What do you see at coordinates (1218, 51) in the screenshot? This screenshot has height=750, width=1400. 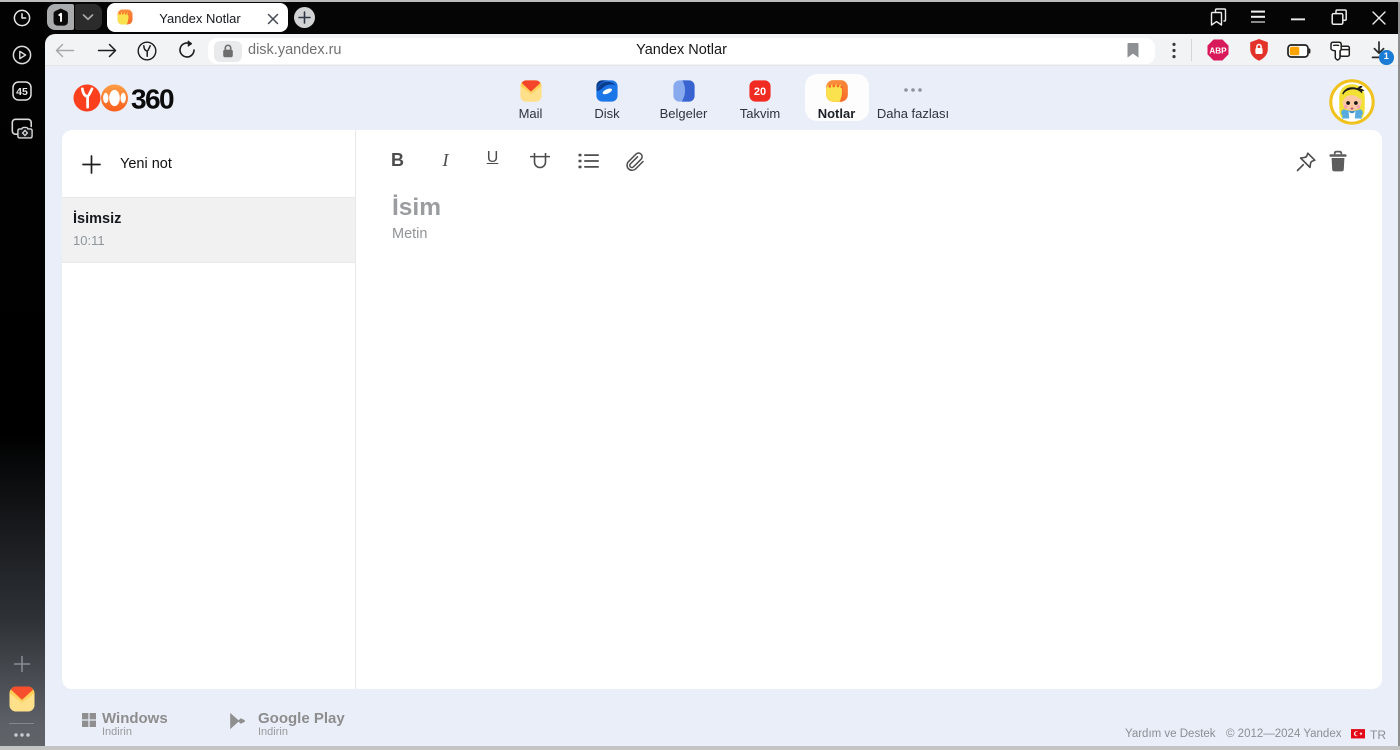 I see `svg-text: ABP` at bounding box center [1218, 51].